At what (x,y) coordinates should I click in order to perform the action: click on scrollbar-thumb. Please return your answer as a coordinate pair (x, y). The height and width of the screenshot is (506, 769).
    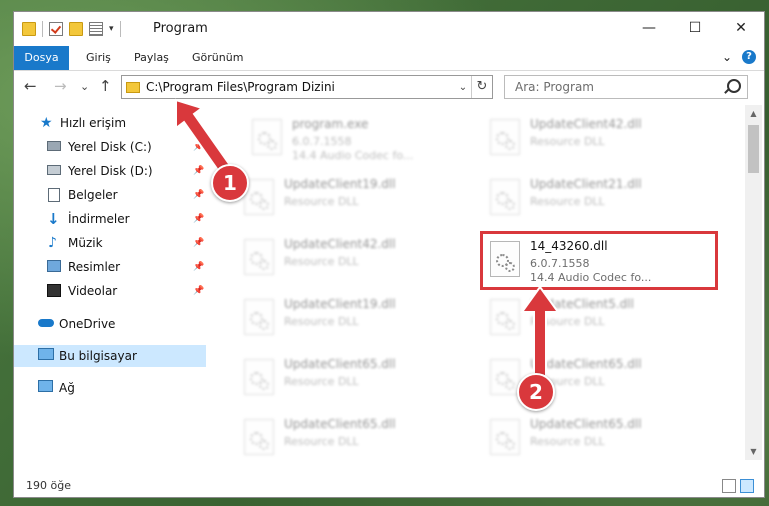
    Looking at the image, I should click on (753, 149).